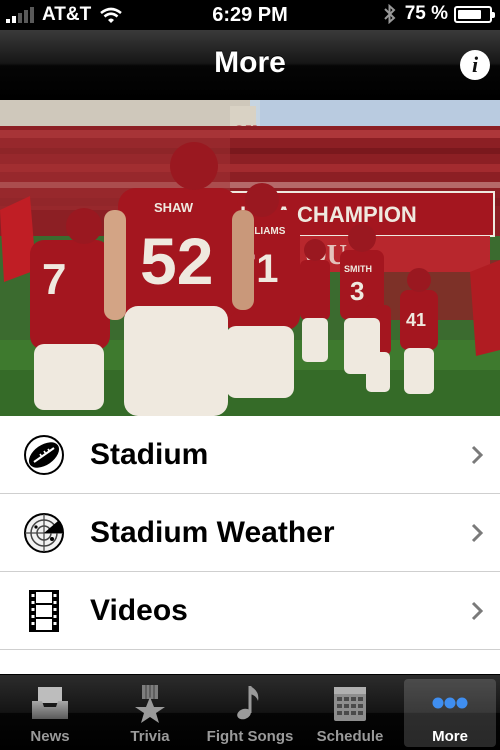 This screenshot has height=750, width=500. Describe the element at coordinates (250, 611) in the screenshot. I see `list-item-videos: Videos` at that location.